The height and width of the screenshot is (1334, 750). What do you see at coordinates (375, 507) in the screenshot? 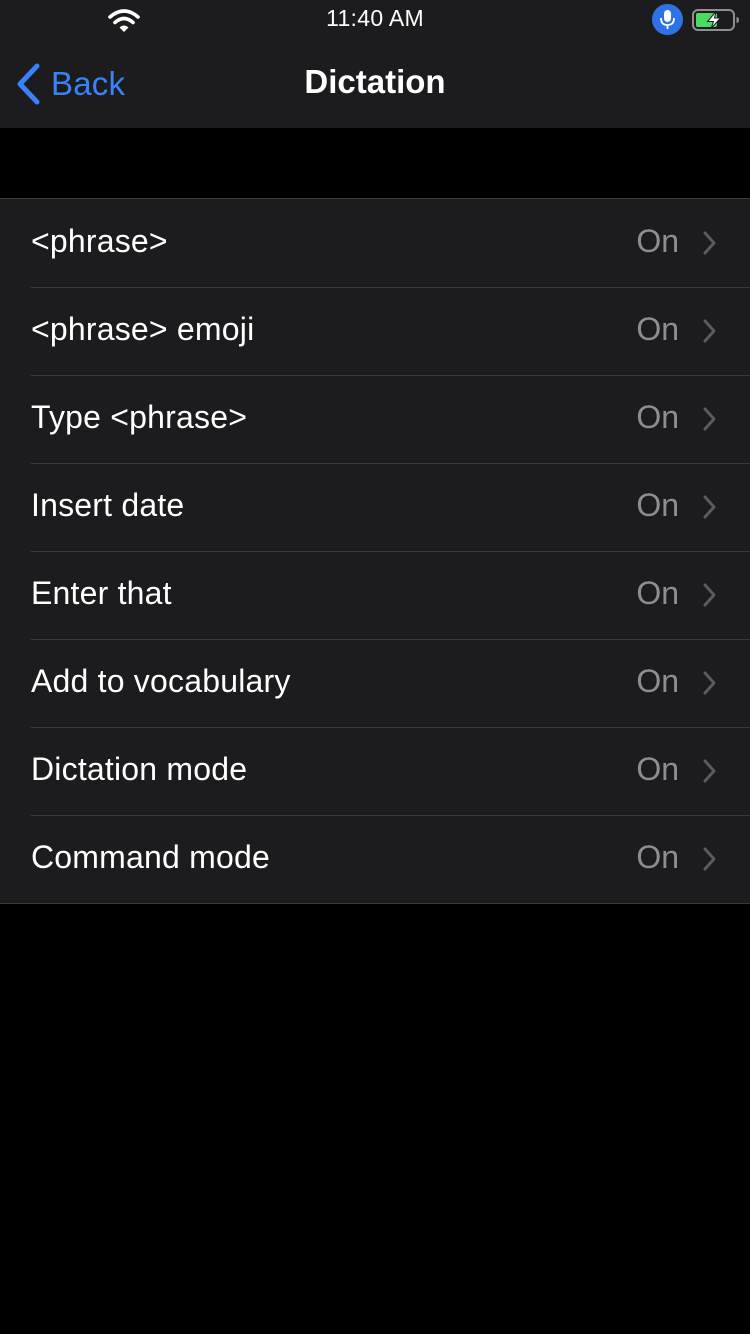
I see `row-insert-date: Insert date On` at bounding box center [375, 507].